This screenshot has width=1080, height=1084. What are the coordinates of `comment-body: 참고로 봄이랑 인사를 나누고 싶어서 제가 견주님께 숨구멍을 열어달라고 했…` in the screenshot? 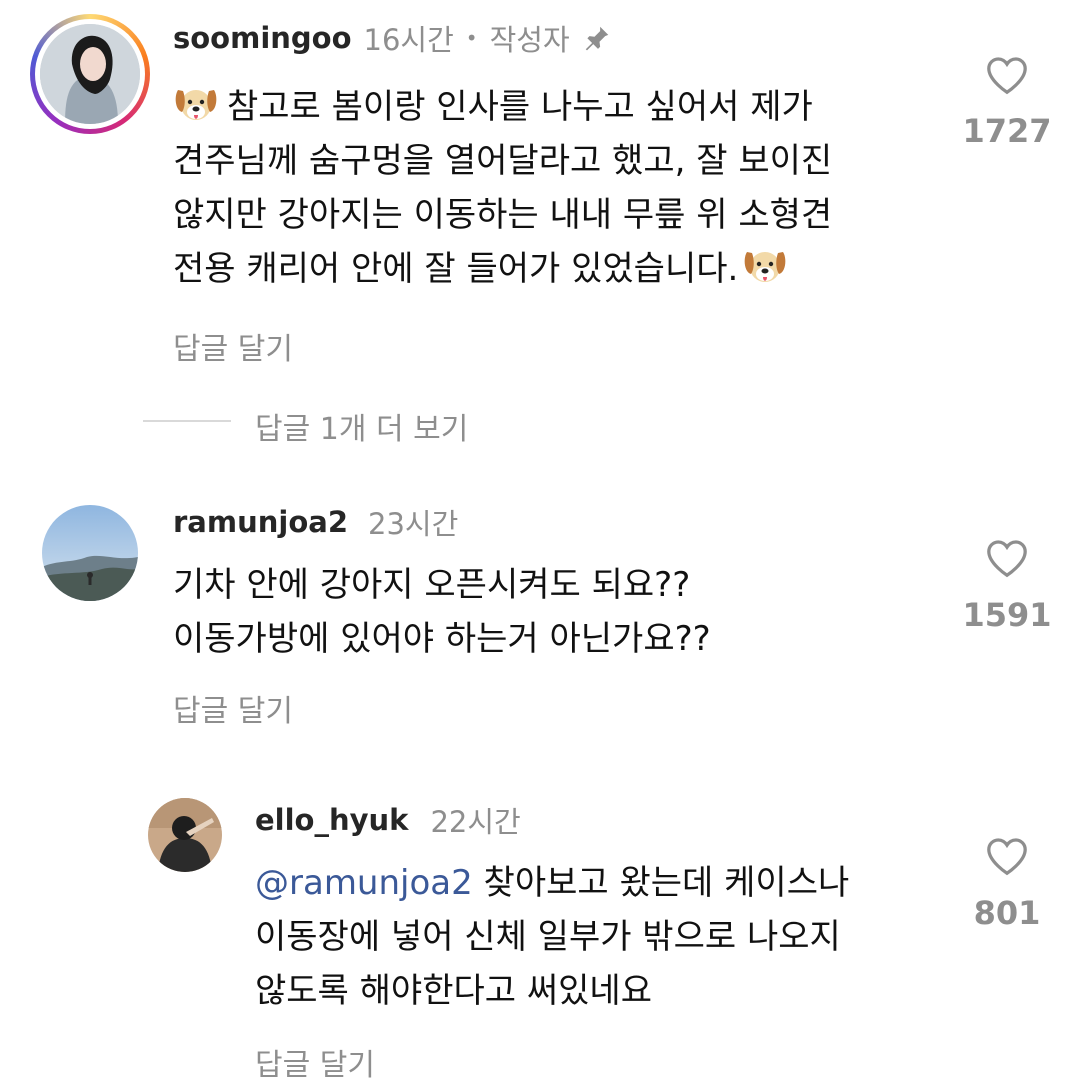 It's located at (502, 188).